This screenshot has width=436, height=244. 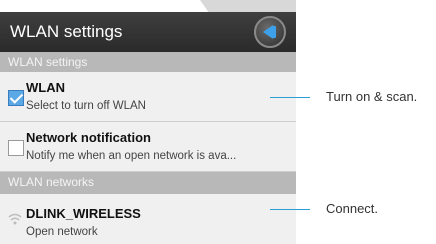 I want to click on wlan-subtitle: Select to turn off WLAN, so click(x=86, y=106).